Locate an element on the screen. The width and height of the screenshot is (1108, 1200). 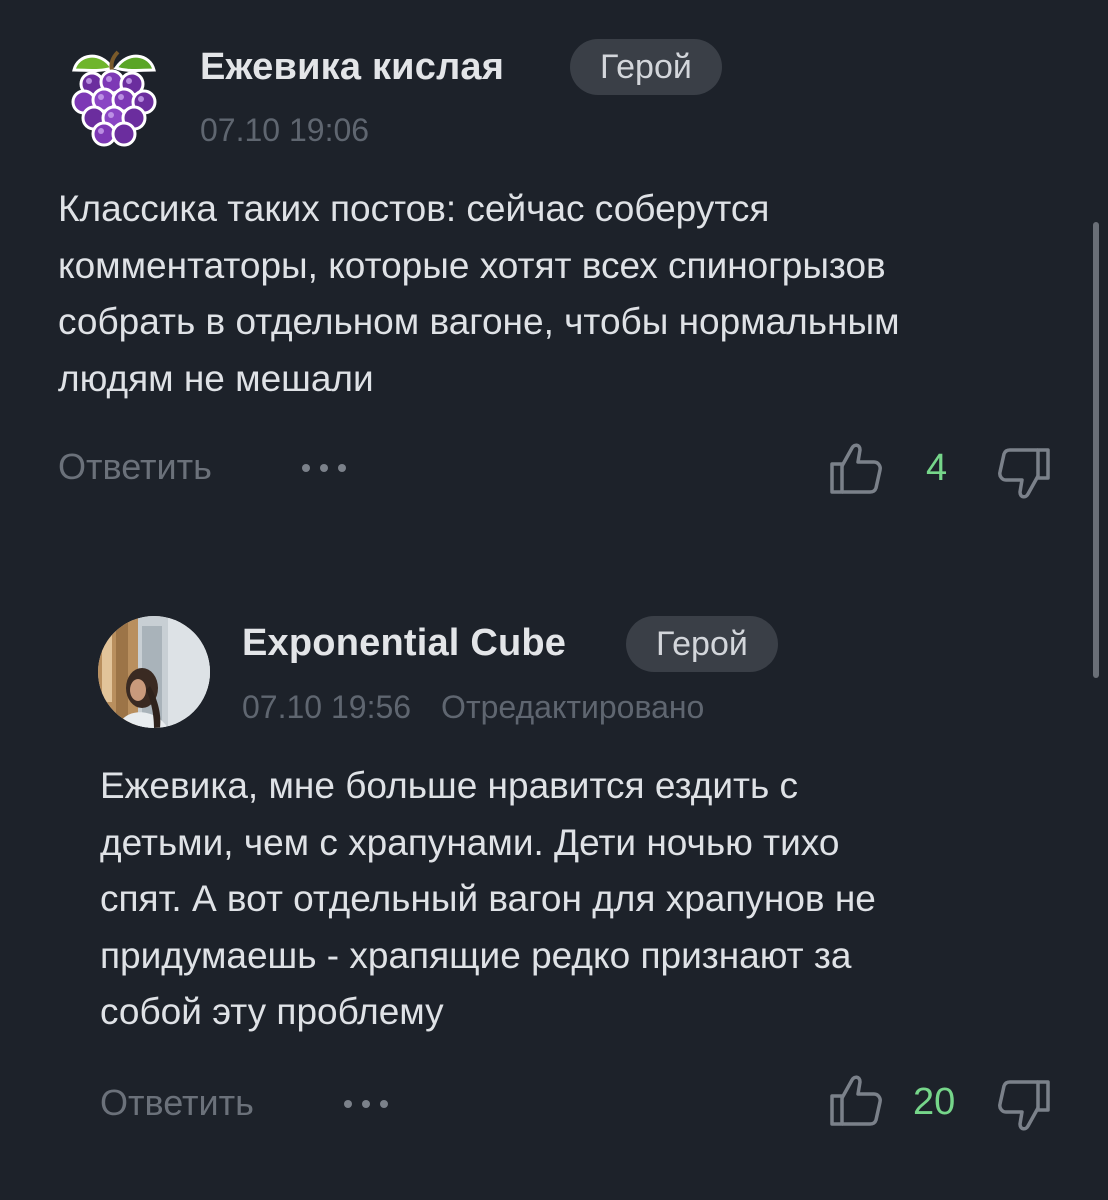
comment-text-line: собой эту проблему is located at coordinates (272, 1011).